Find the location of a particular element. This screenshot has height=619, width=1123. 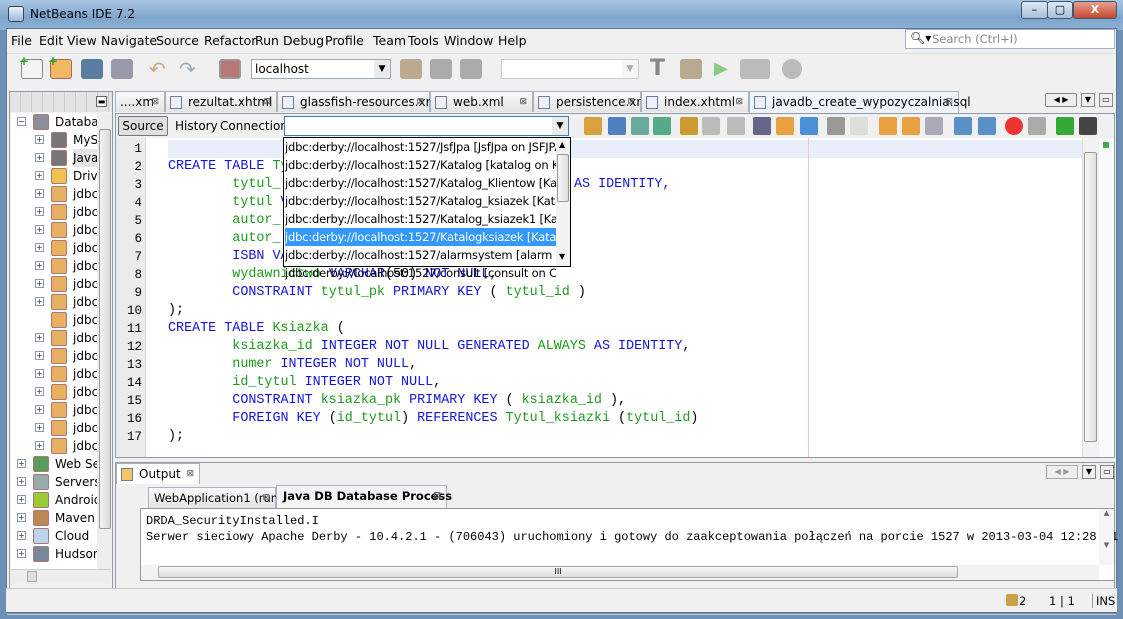

next-icon is located at coordinates (736, 126).